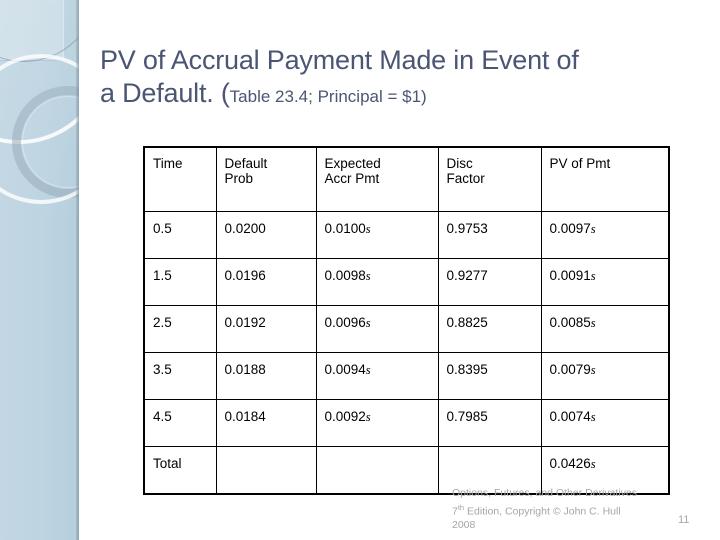  What do you see at coordinates (377, 282) in the screenshot?
I see `cell-expected-accr-pmt: 0.0098s` at bounding box center [377, 282].